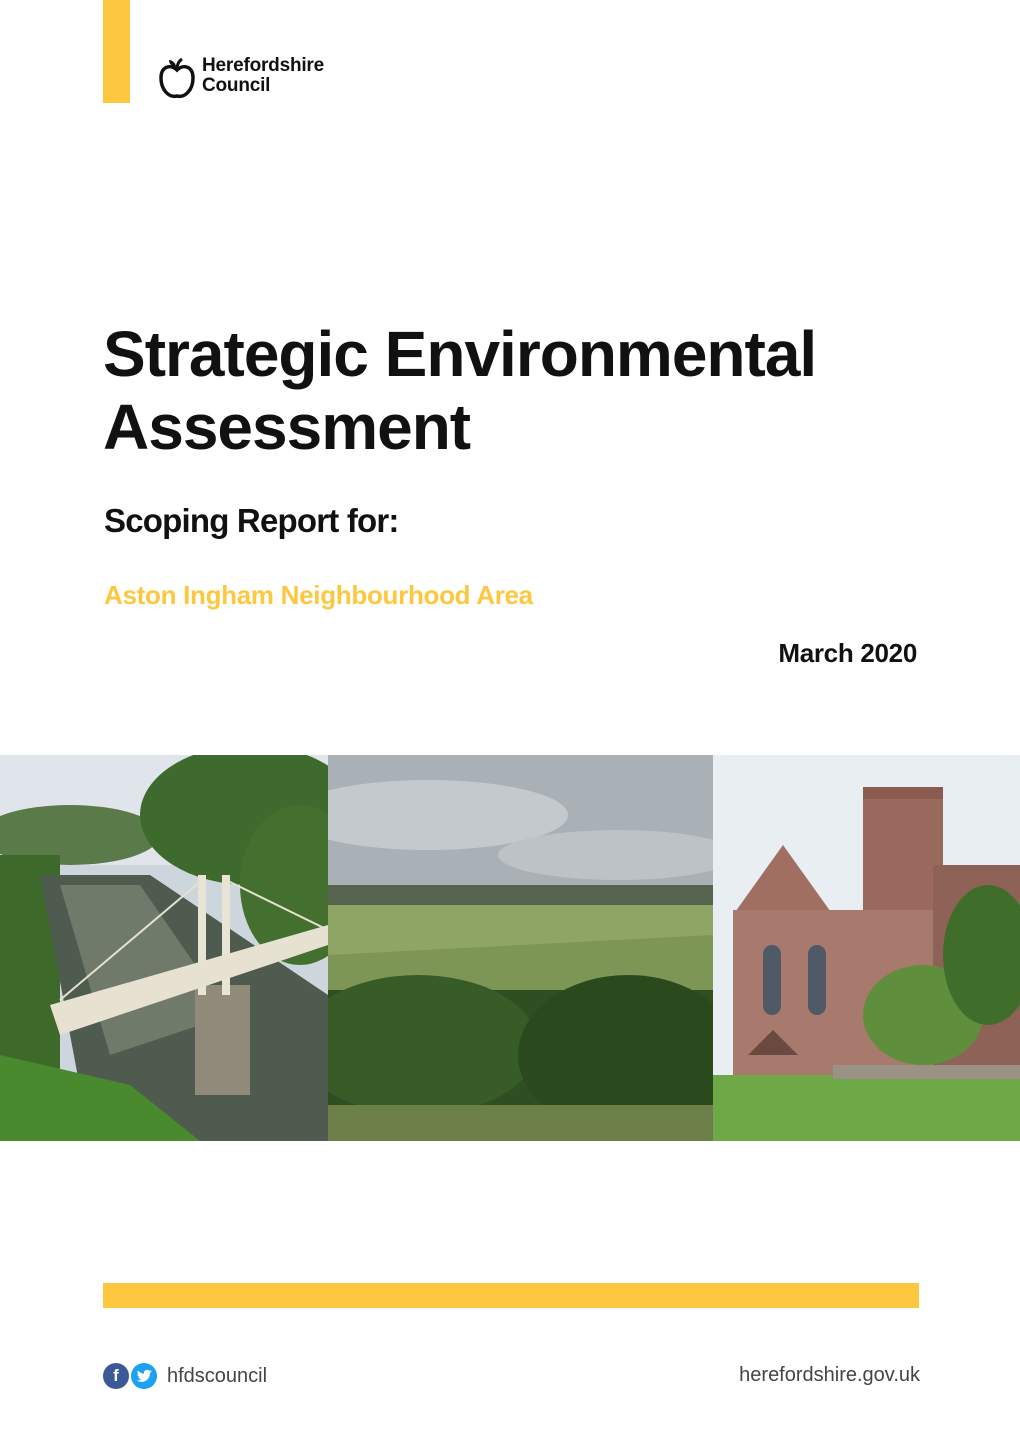 This screenshot has width=1020, height=1442. Describe the element at coordinates (116, 51) in the screenshot. I see `yellow-accent-tab` at that location.